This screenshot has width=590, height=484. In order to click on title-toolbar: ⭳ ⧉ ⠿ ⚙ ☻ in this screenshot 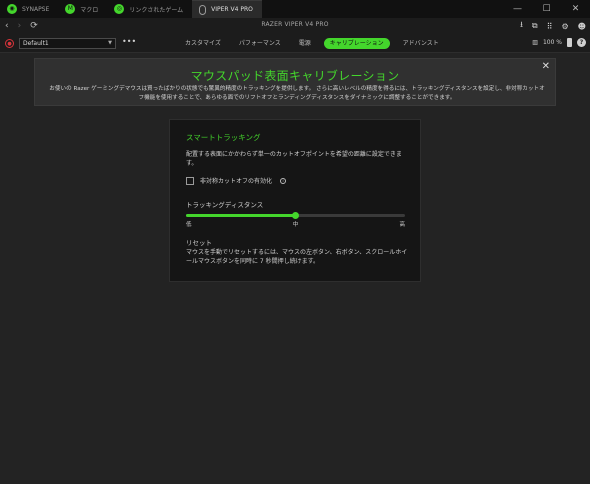, I will do `click(553, 26)`.